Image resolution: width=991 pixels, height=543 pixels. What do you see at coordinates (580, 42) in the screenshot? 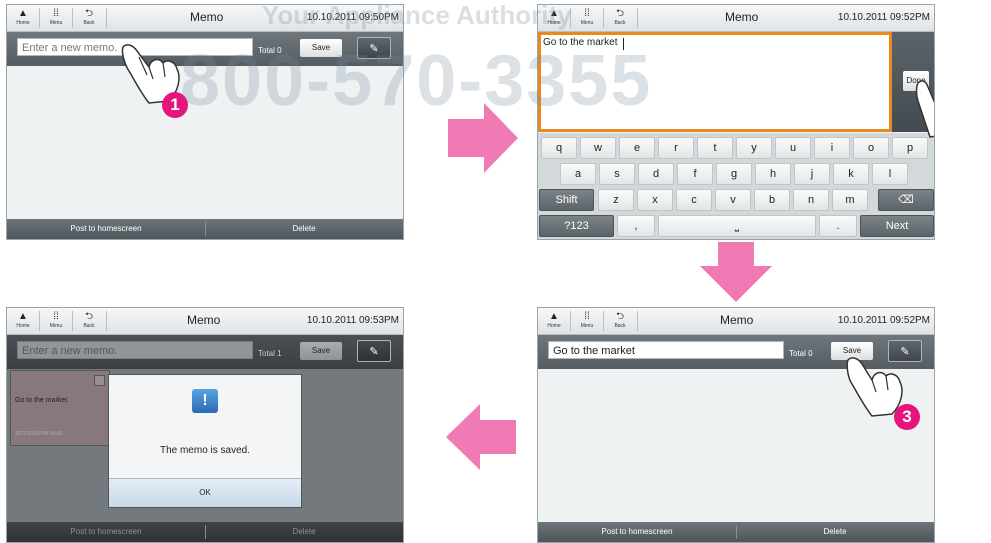
I see `memo-text: Go to the market` at bounding box center [580, 42].